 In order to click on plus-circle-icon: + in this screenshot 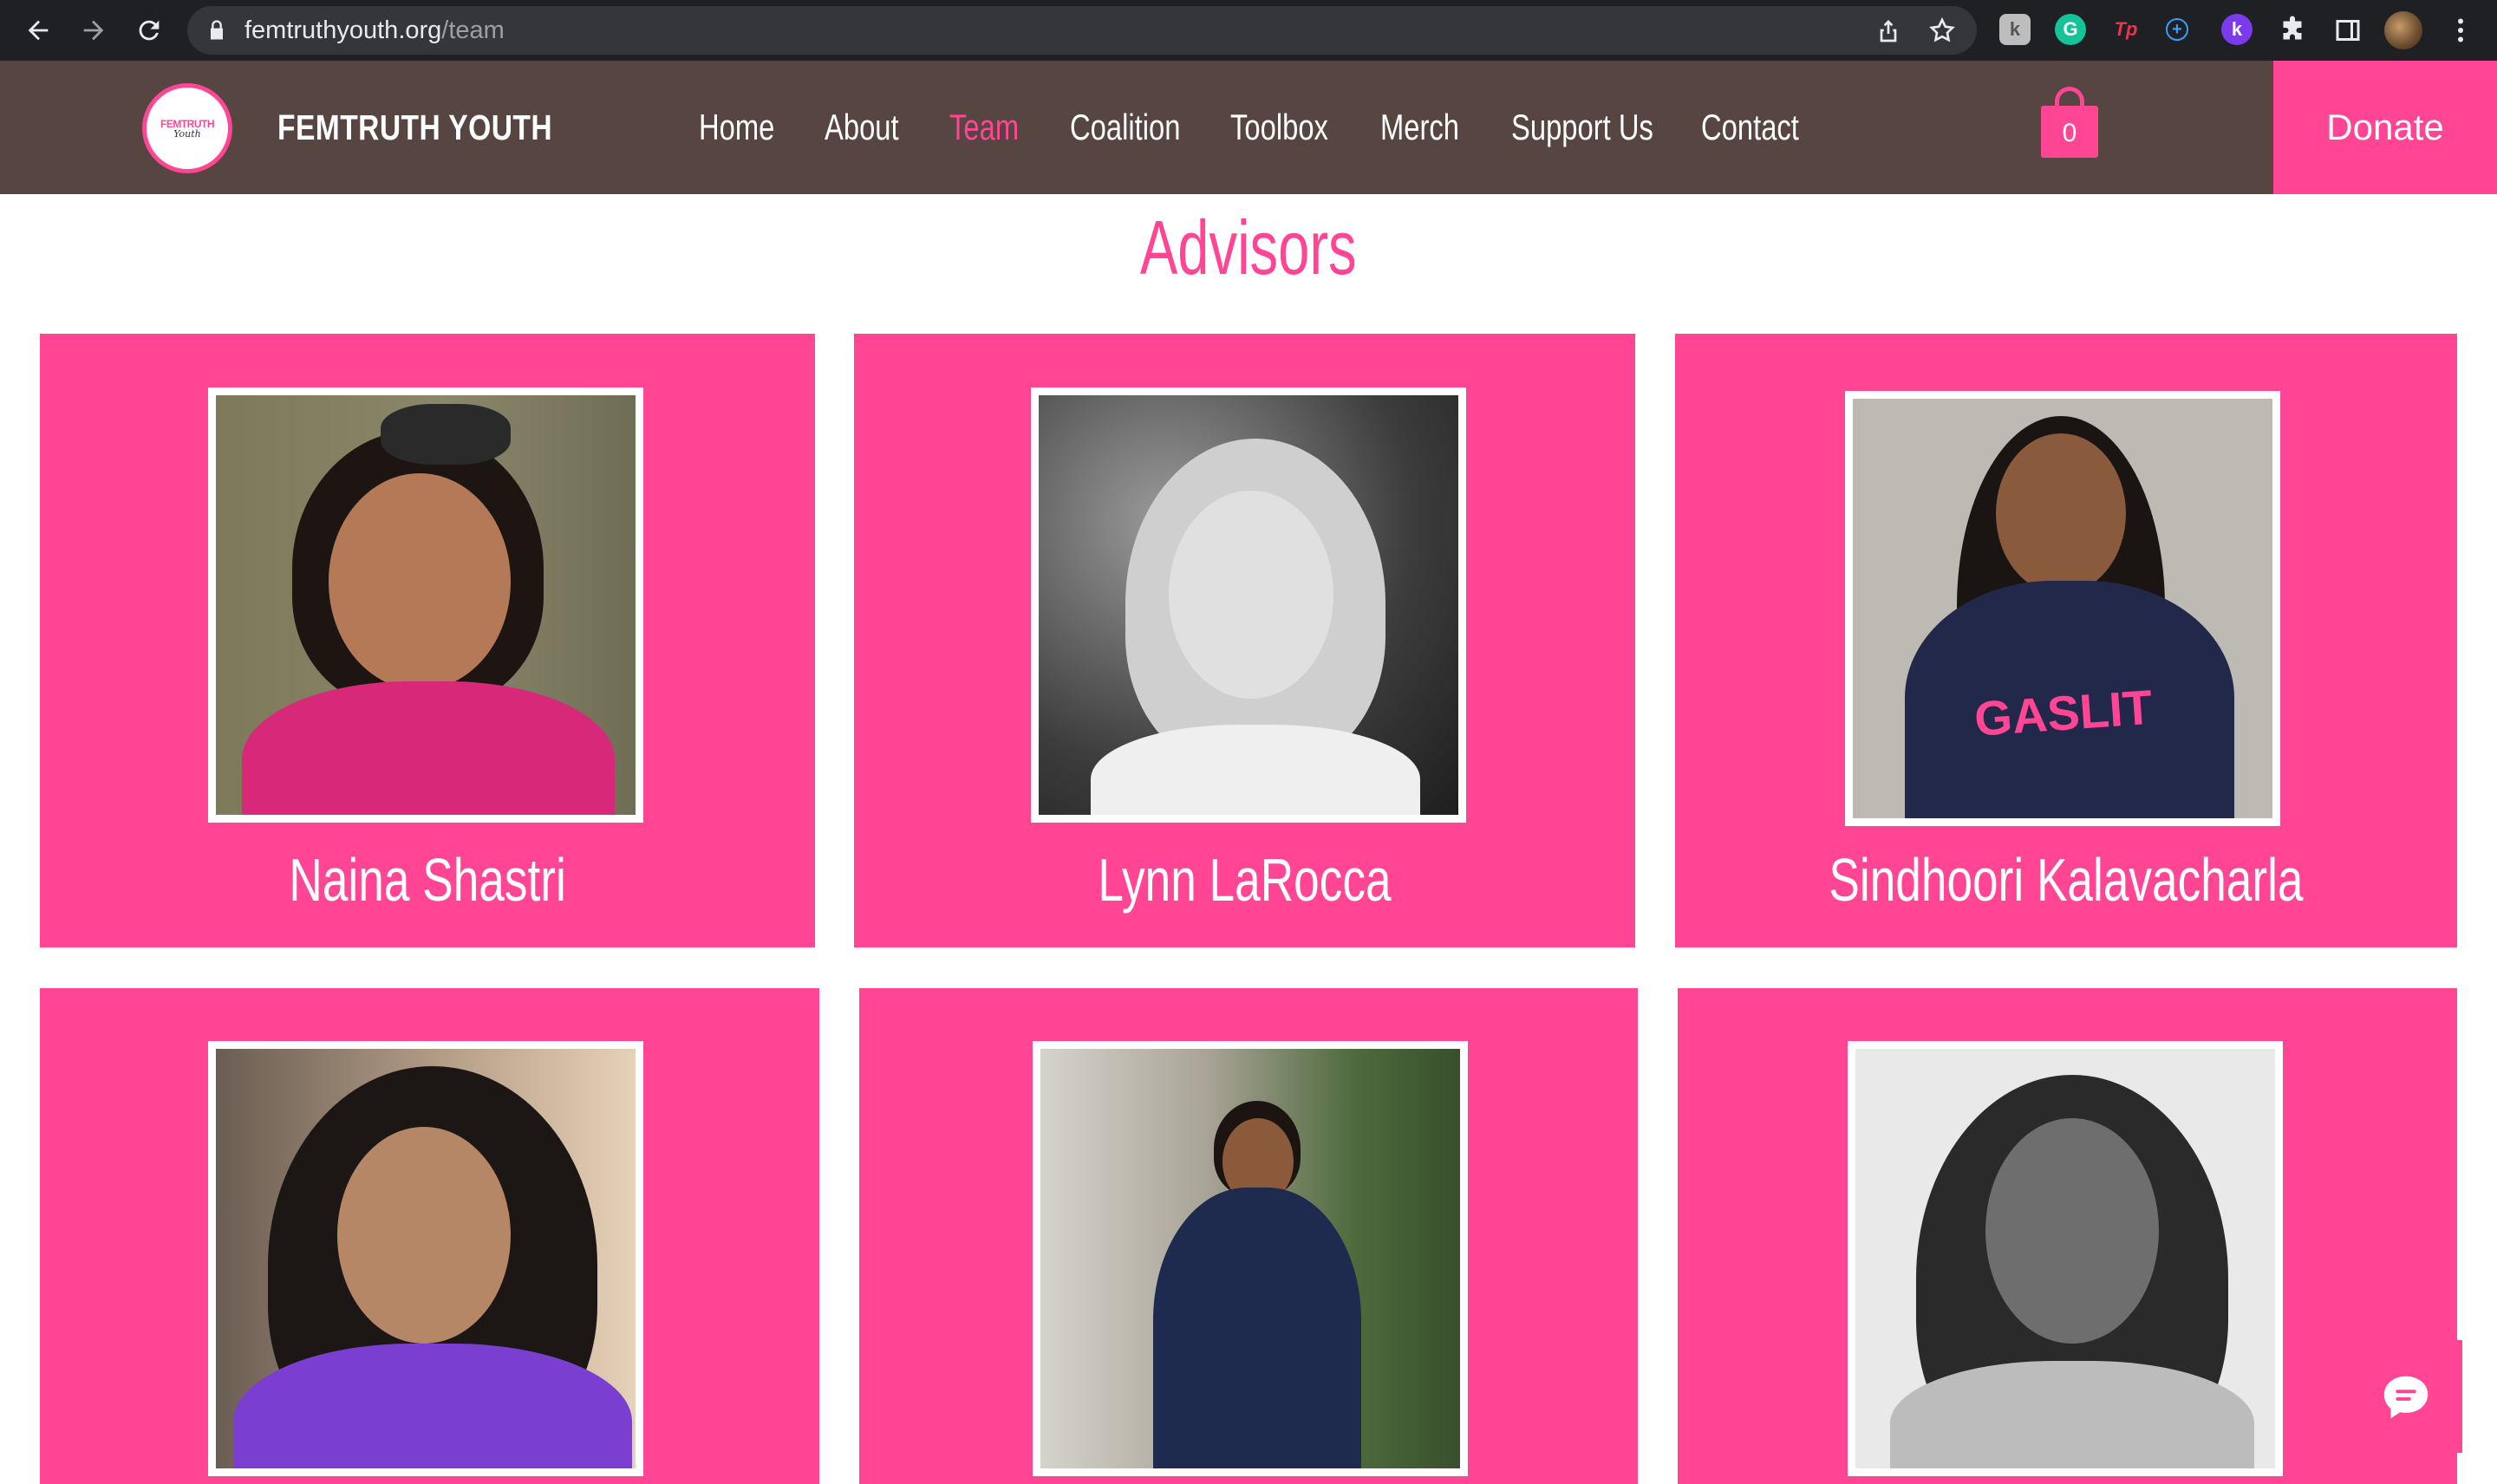, I will do `click(2177, 29)`.